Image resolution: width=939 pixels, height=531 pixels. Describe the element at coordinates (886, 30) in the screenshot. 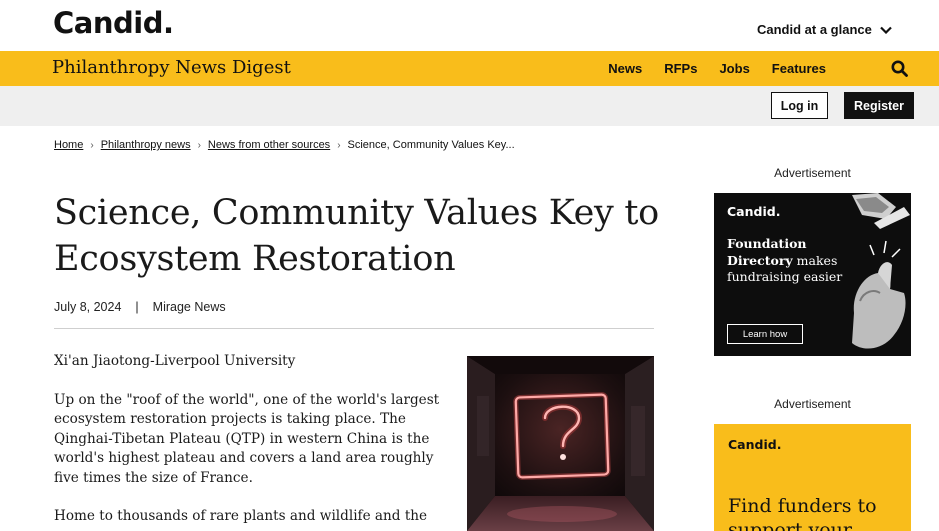

I see `chevron-down-icon` at that location.